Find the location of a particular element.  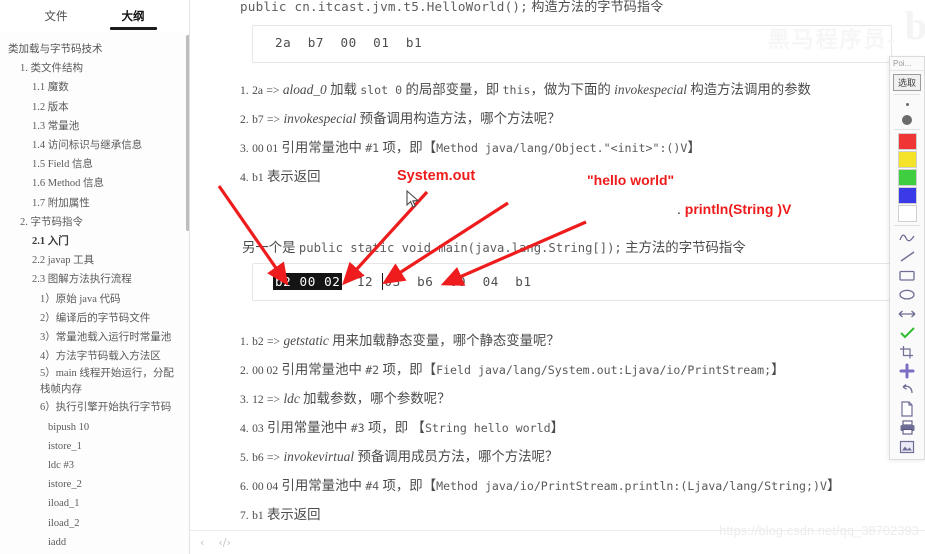

sidebar-tabbar: 文件 大纲 is located at coordinates (94, 16).